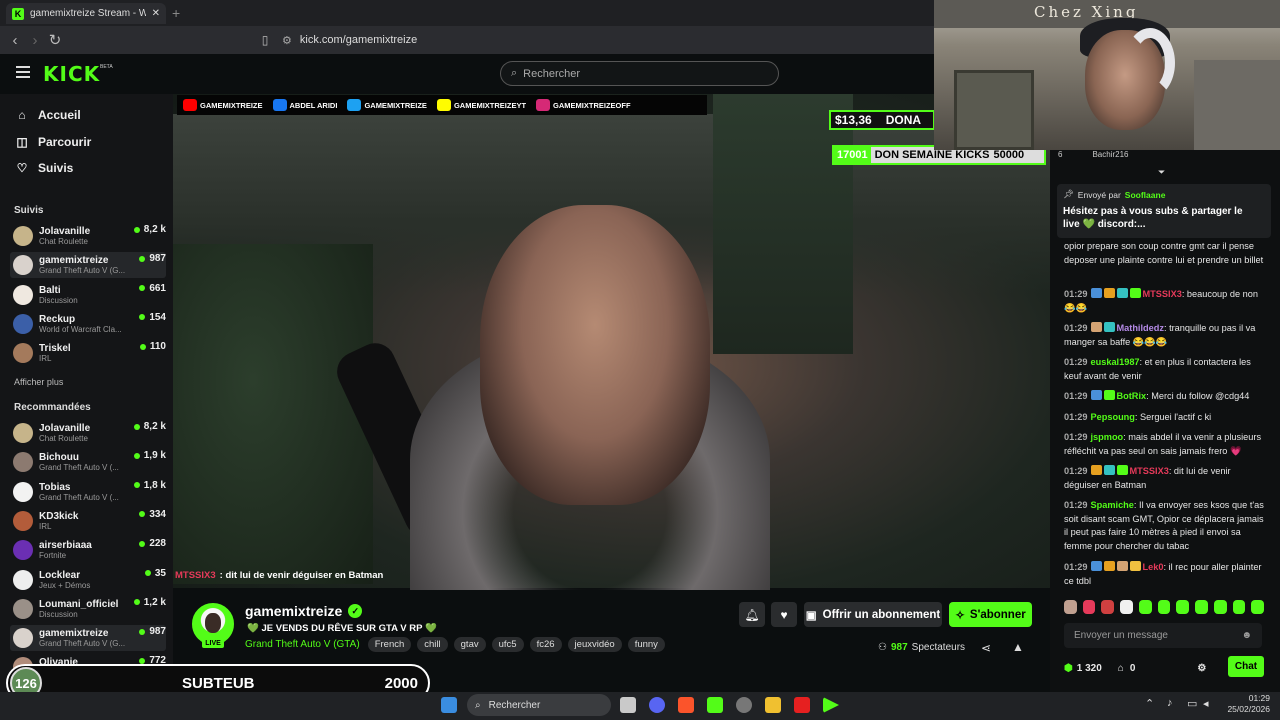  Describe the element at coordinates (507, 644) in the screenshot. I see `stream-tag: ufc5` at that location.